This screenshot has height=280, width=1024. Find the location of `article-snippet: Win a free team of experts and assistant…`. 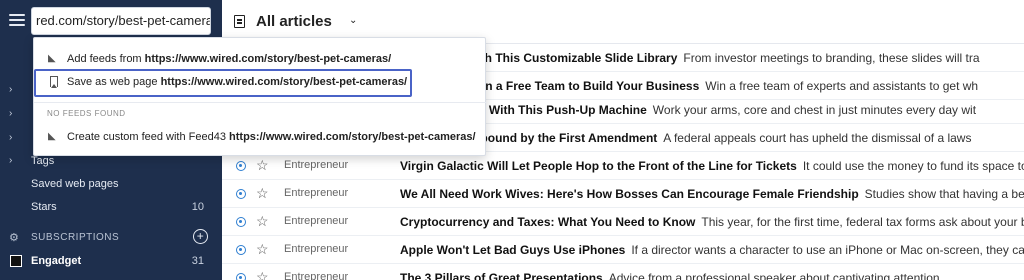

article-snippet: Win a free team of experts and assistant… is located at coordinates (842, 86).